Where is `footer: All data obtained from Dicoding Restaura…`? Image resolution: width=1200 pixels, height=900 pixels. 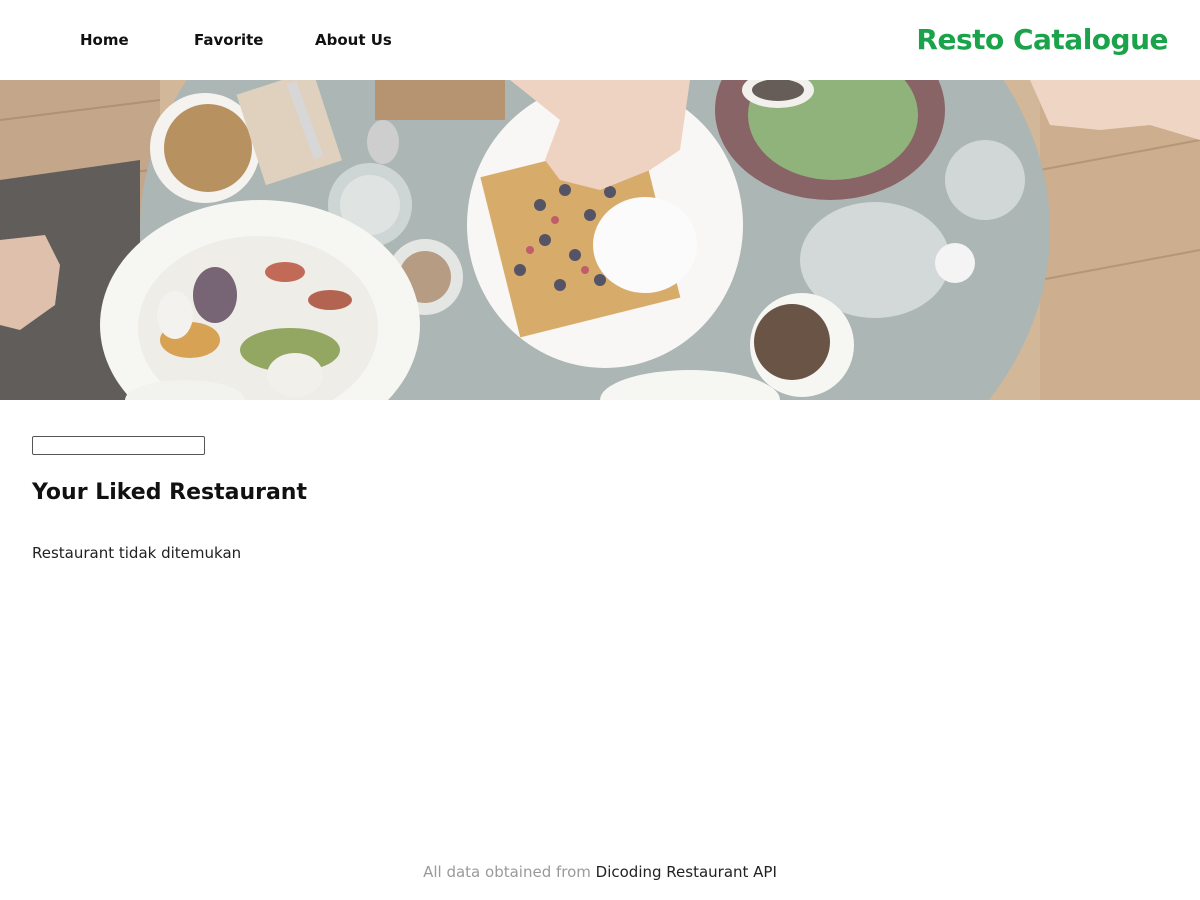
footer: All data obtained from Dicoding Restaura… is located at coordinates (600, 872).